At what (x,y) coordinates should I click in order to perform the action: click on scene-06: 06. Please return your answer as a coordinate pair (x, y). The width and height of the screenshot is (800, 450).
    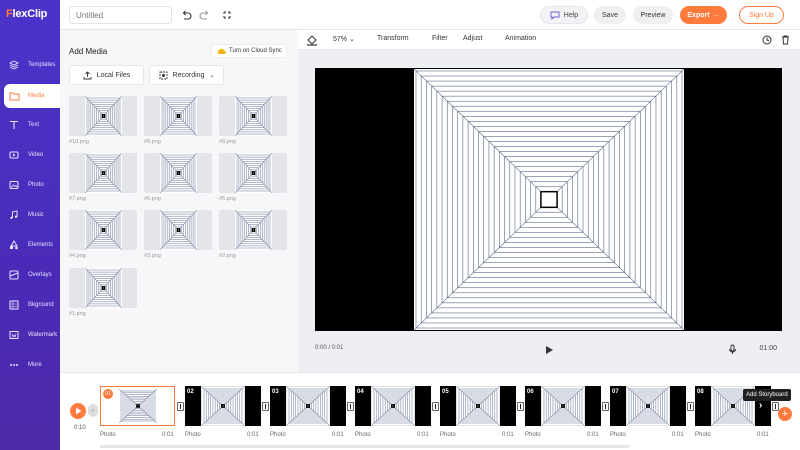
    Looking at the image, I should click on (568, 406).